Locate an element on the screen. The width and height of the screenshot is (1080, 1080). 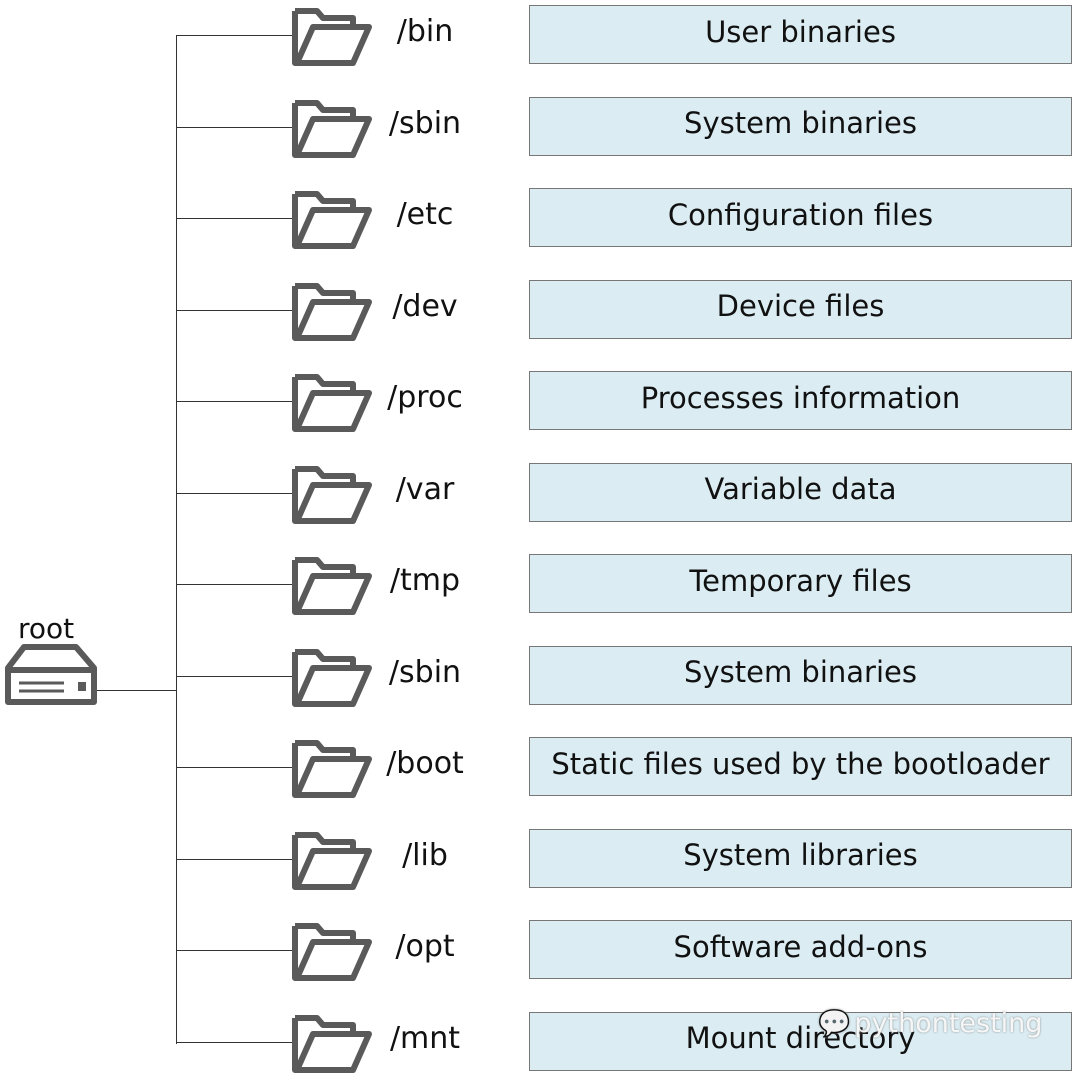
directory-description: Processes information is located at coordinates (800, 400).